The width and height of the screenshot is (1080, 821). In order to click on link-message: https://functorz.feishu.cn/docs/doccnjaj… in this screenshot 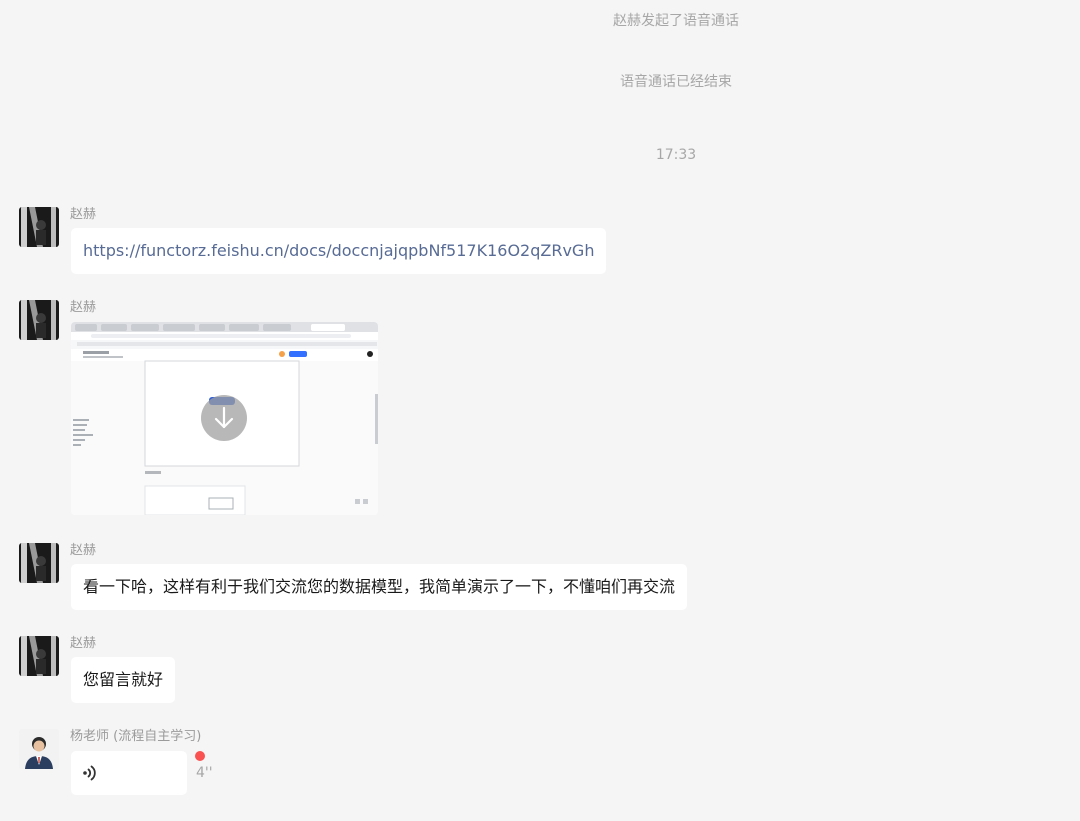, I will do `click(339, 251)`.